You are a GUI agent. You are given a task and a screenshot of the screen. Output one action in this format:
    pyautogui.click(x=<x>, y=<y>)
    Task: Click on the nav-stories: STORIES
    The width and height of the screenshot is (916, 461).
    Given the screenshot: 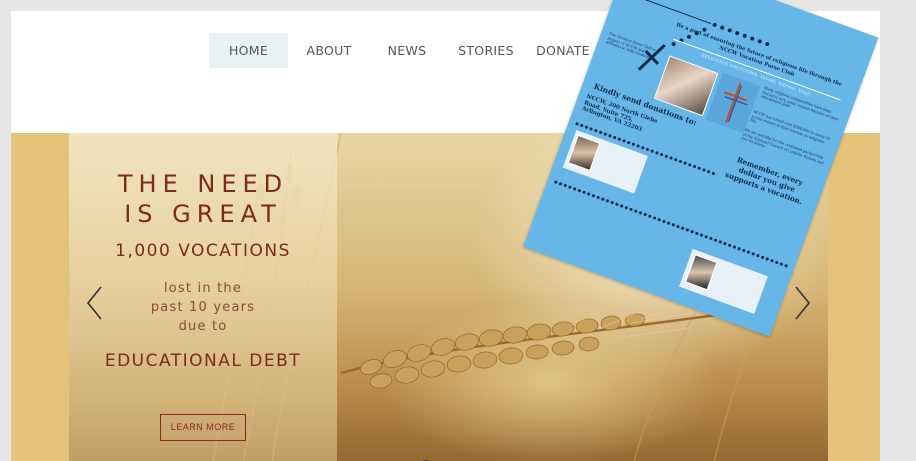 What is the action you would take?
    pyautogui.click(x=486, y=50)
    